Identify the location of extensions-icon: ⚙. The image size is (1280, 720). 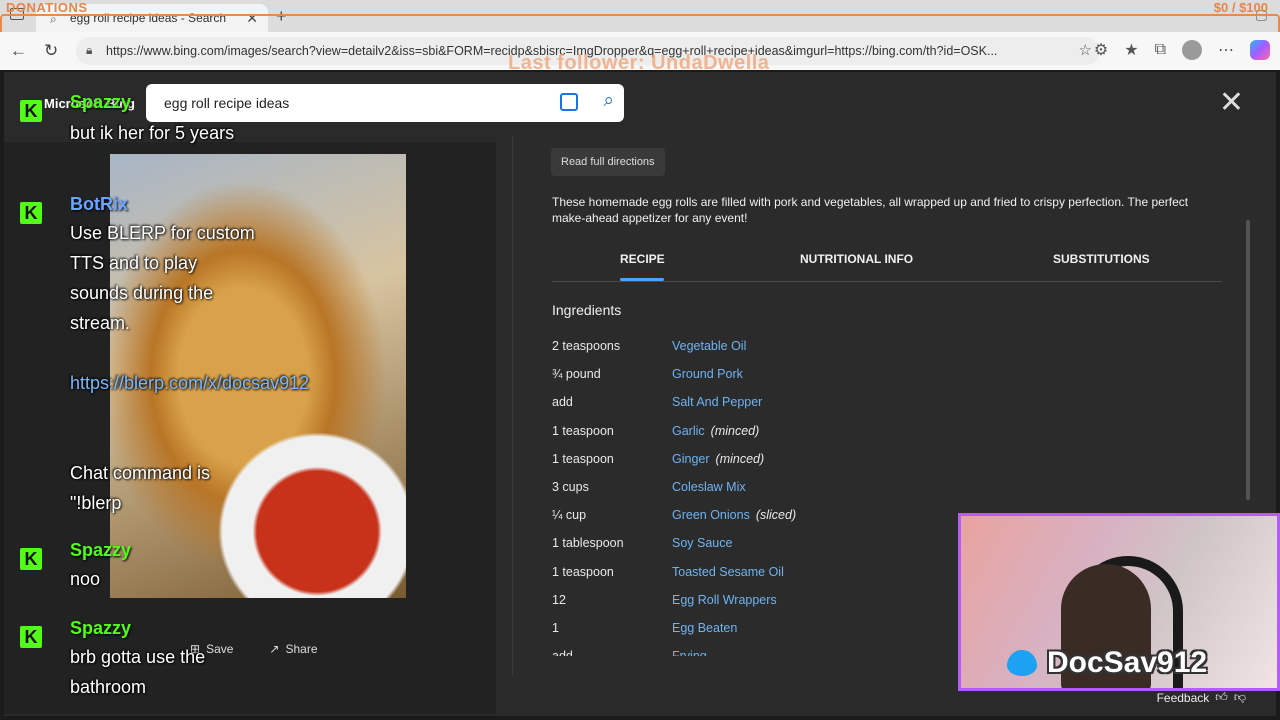
(1101, 50).